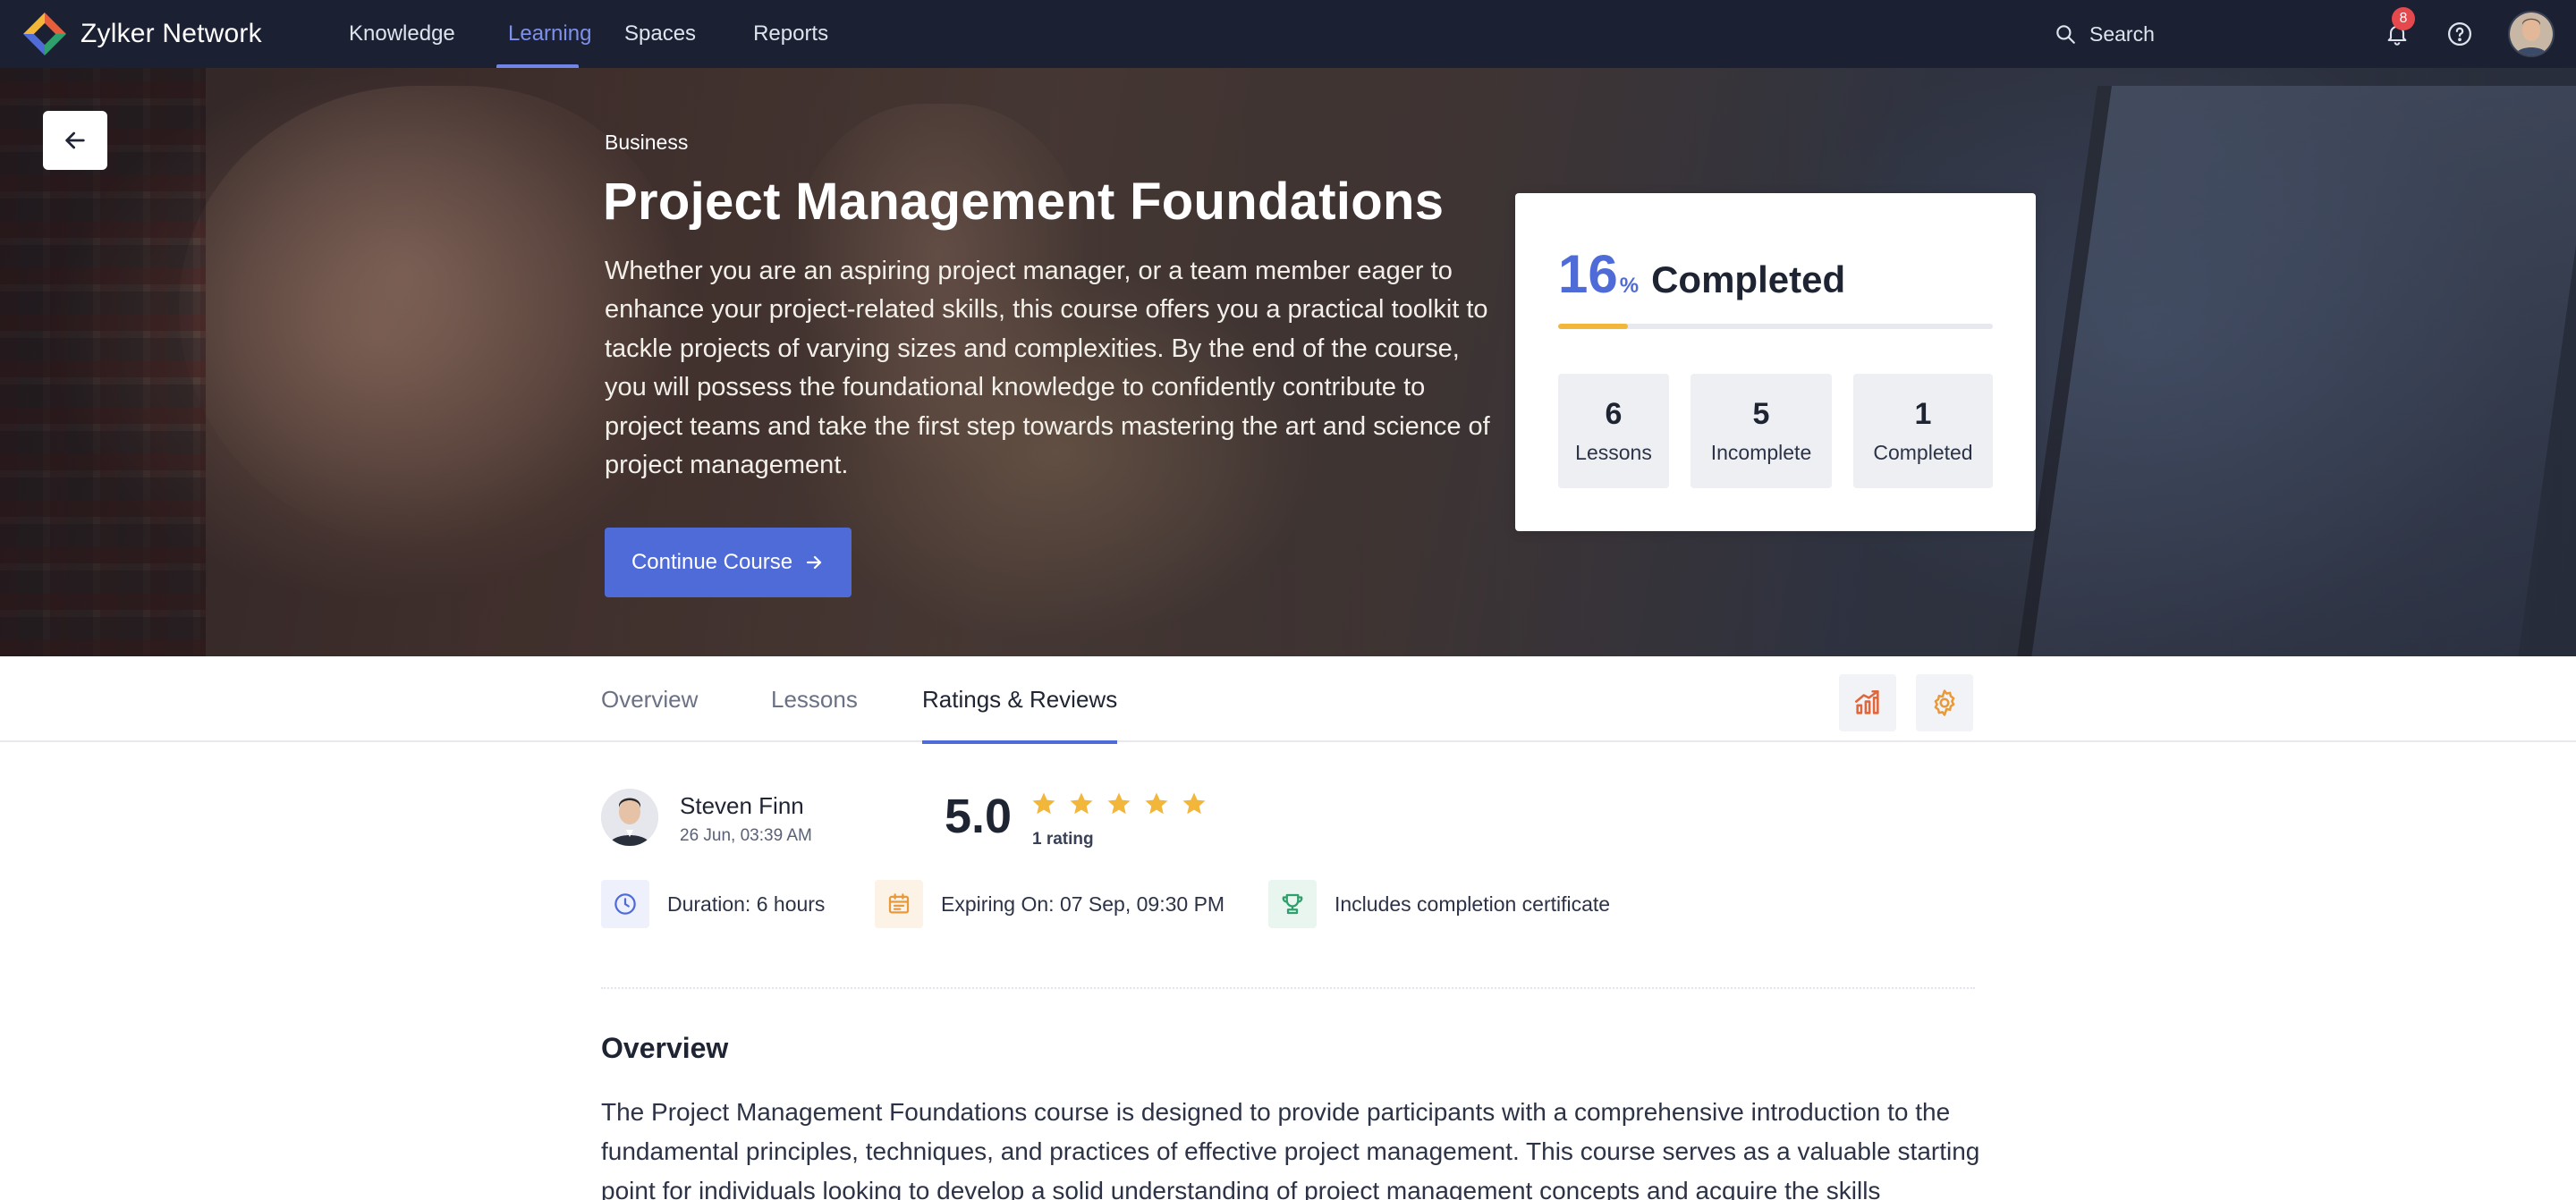 This screenshot has height=1200, width=2576. What do you see at coordinates (1614, 414) in the screenshot?
I see `stat-value: 6` at bounding box center [1614, 414].